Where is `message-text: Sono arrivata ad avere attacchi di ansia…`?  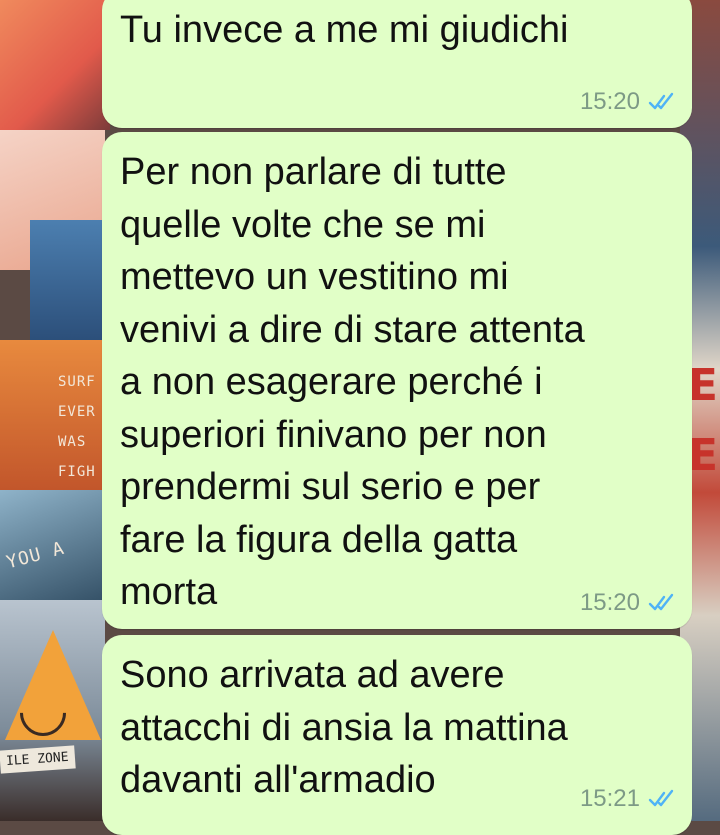
message-text: Sono arrivata ad avere attacchi di ansia… is located at coordinates (344, 727).